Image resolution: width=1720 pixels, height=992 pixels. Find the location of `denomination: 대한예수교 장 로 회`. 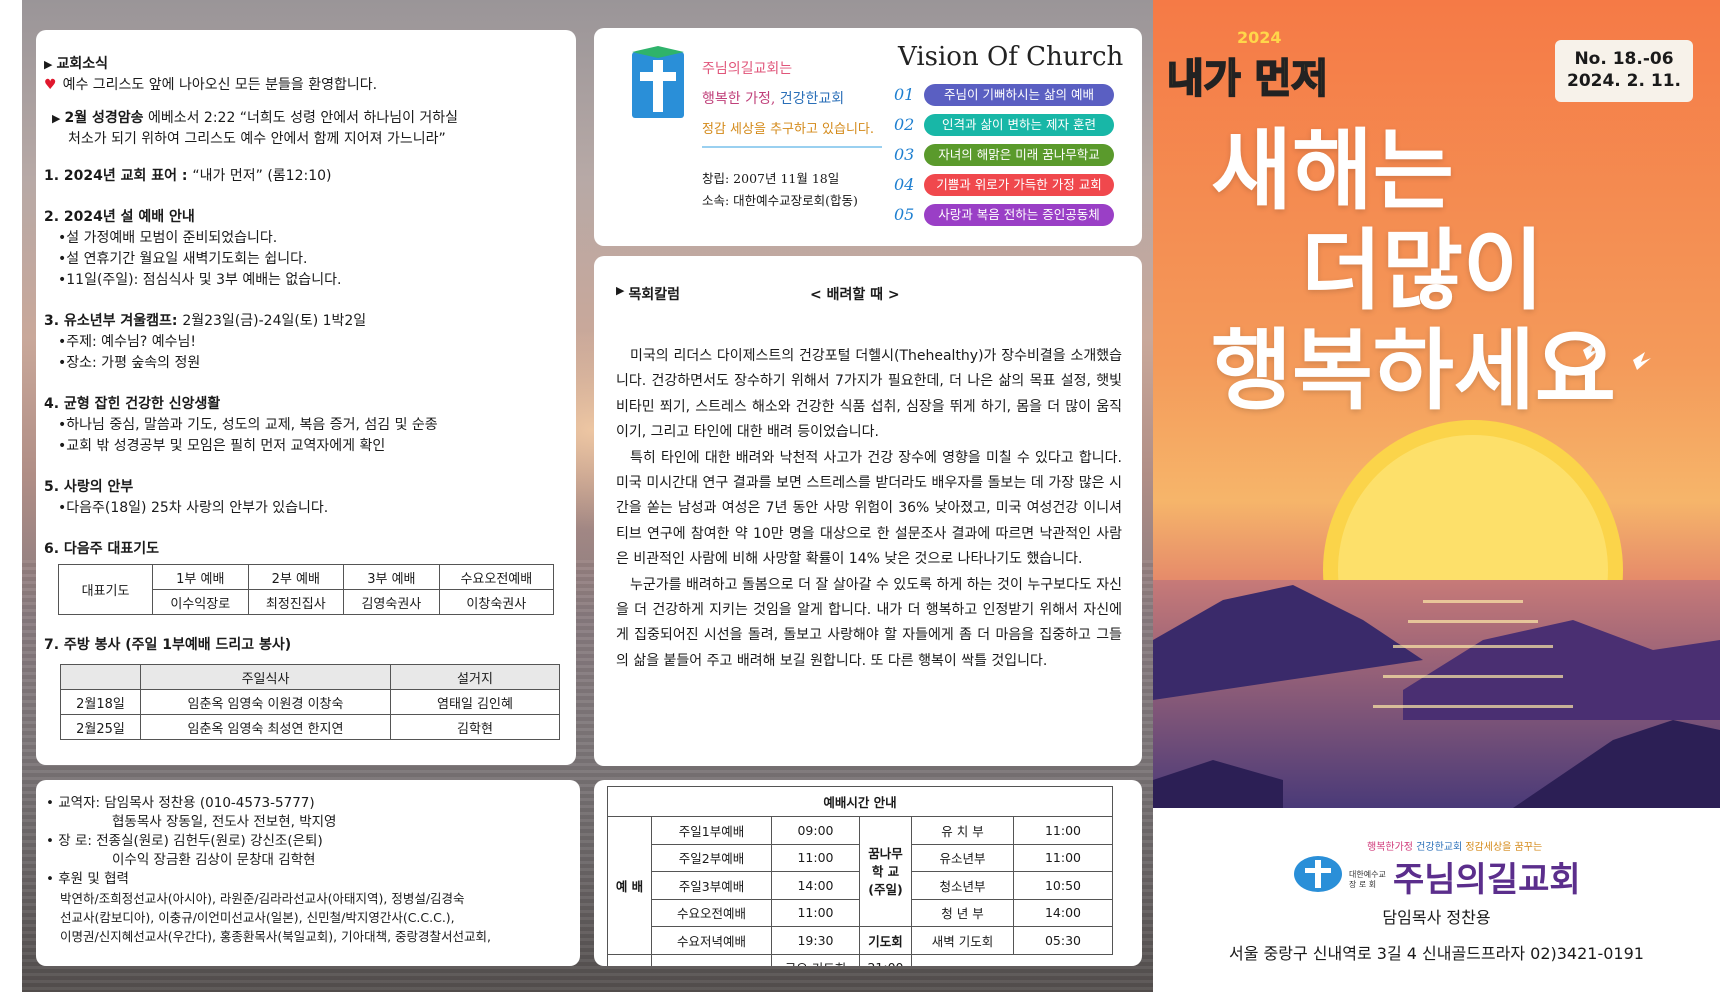

denomination: 대한예수교 장 로 회 is located at coordinates (1367, 879).